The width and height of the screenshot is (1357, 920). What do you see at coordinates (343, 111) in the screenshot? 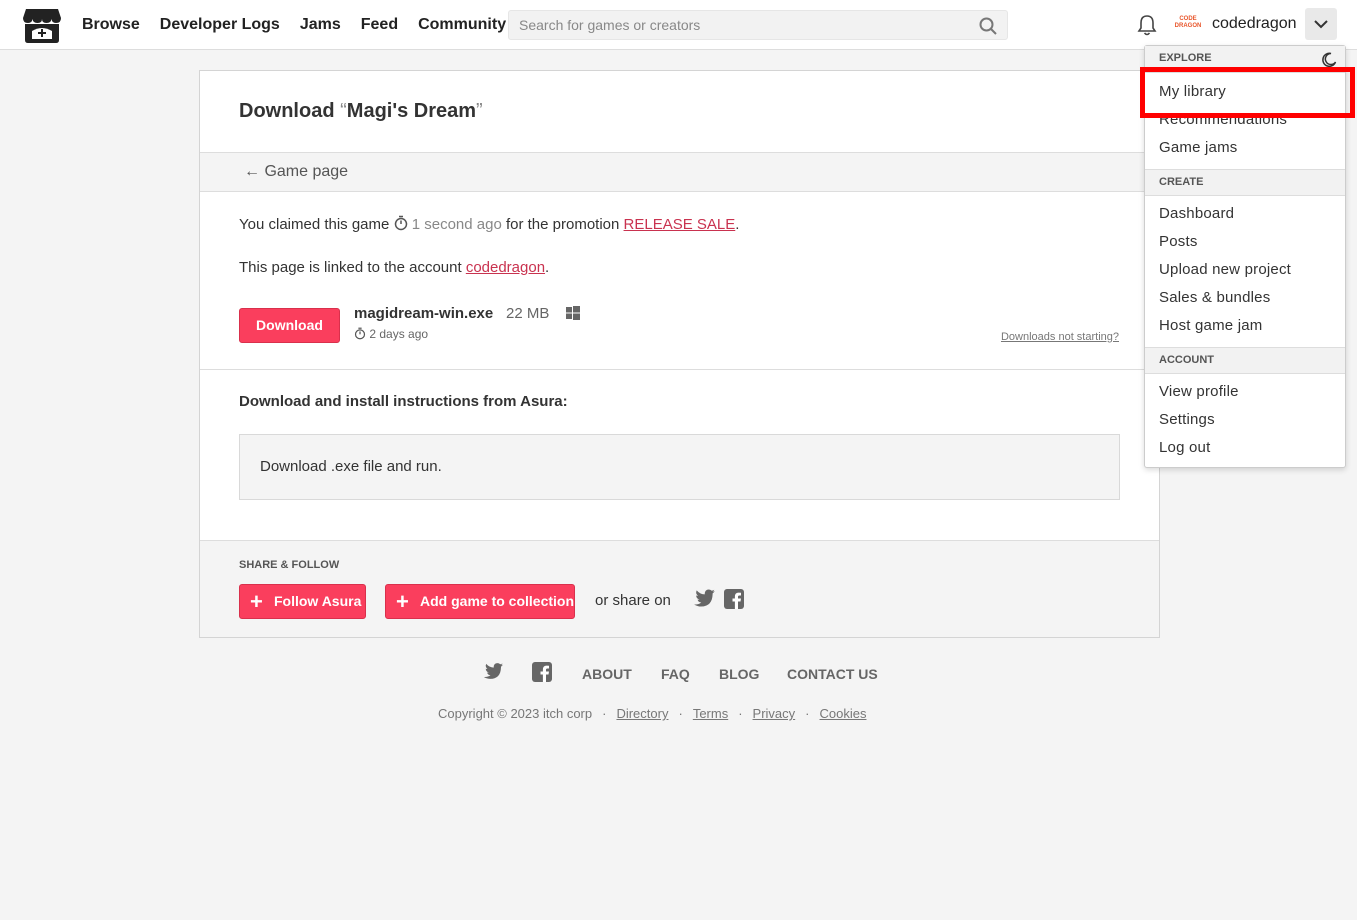
I see `open-quote: “` at bounding box center [343, 111].